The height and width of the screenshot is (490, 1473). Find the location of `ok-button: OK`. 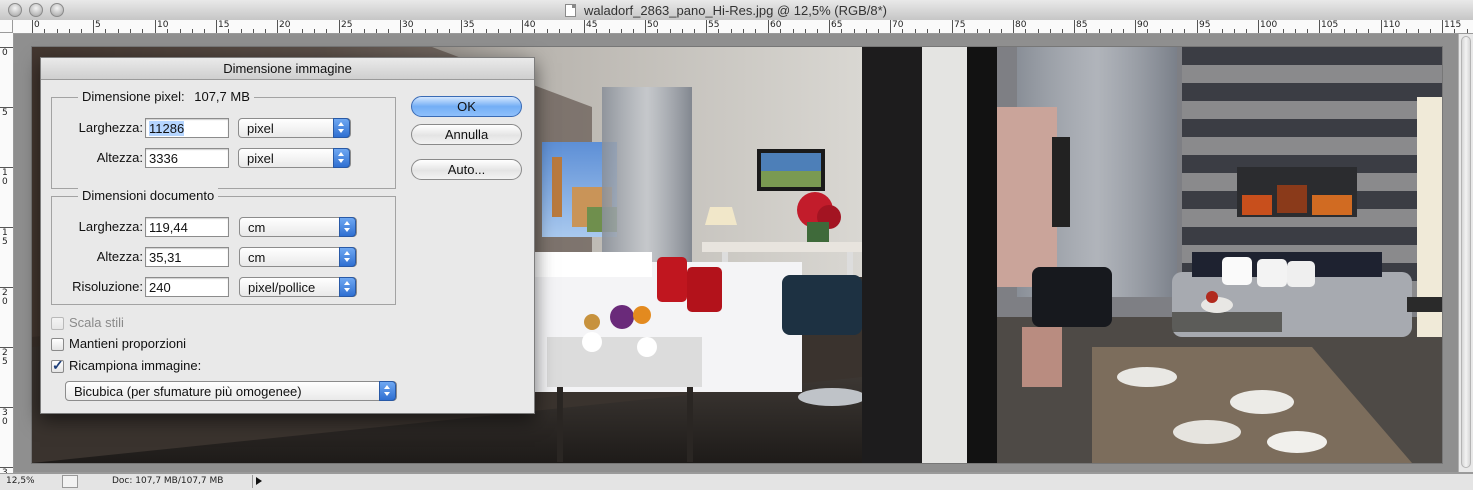

ok-button: OK is located at coordinates (466, 106).